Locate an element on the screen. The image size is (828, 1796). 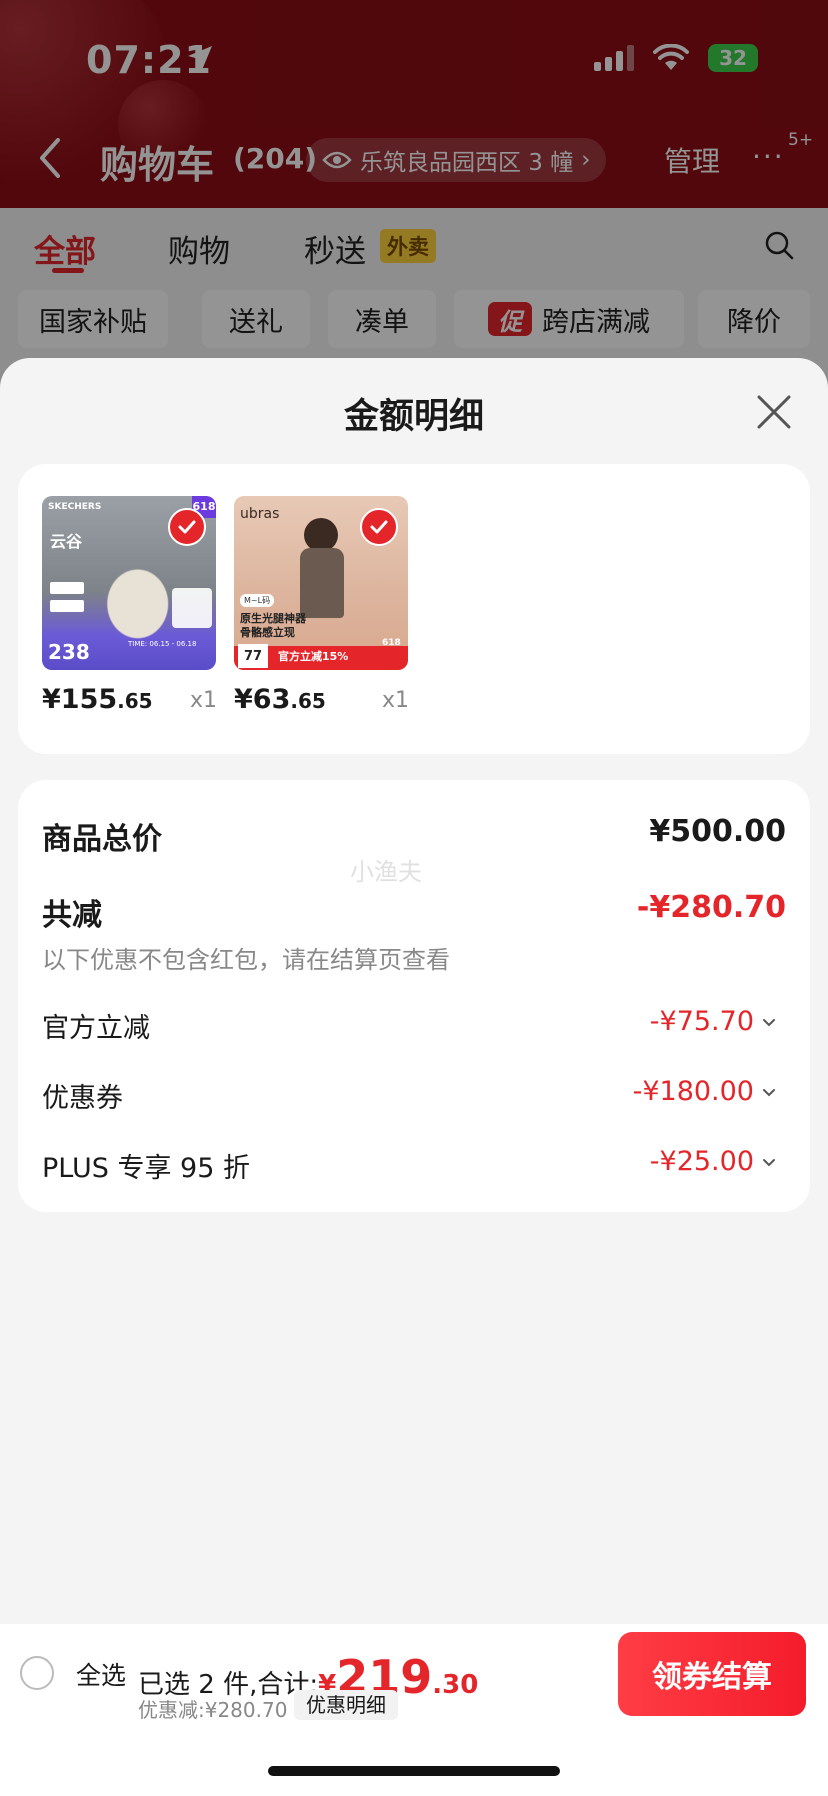
promo-price: 77 is located at coordinates (253, 656).